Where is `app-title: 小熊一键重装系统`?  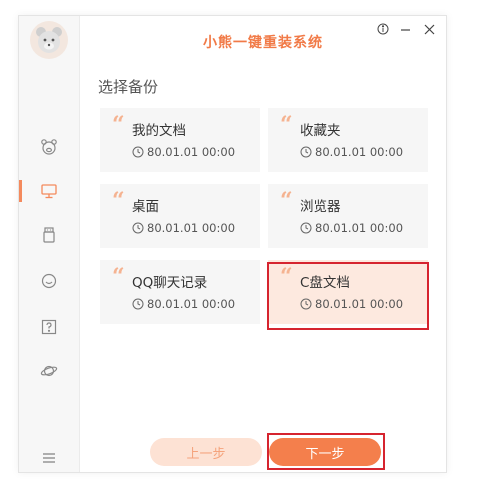
app-title: 小熊一键重装系统 is located at coordinates (263, 43).